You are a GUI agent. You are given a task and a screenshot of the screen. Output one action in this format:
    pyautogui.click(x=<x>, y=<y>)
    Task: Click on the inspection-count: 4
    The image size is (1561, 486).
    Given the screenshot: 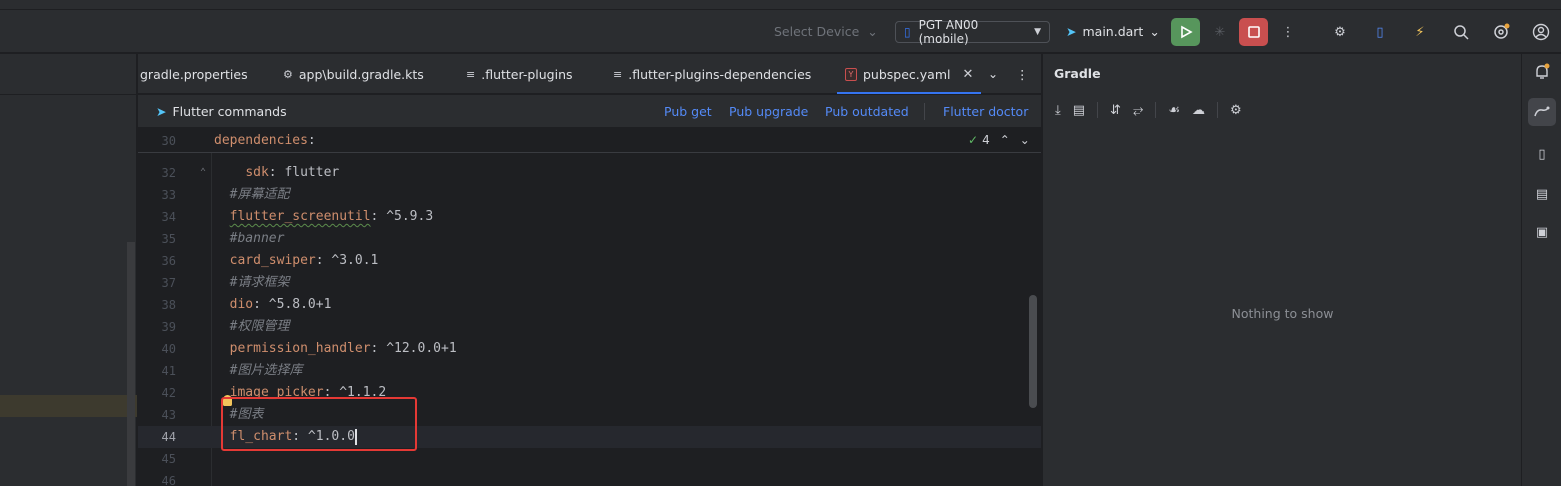 What is the action you would take?
    pyautogui.click(x=986, y=140)
    